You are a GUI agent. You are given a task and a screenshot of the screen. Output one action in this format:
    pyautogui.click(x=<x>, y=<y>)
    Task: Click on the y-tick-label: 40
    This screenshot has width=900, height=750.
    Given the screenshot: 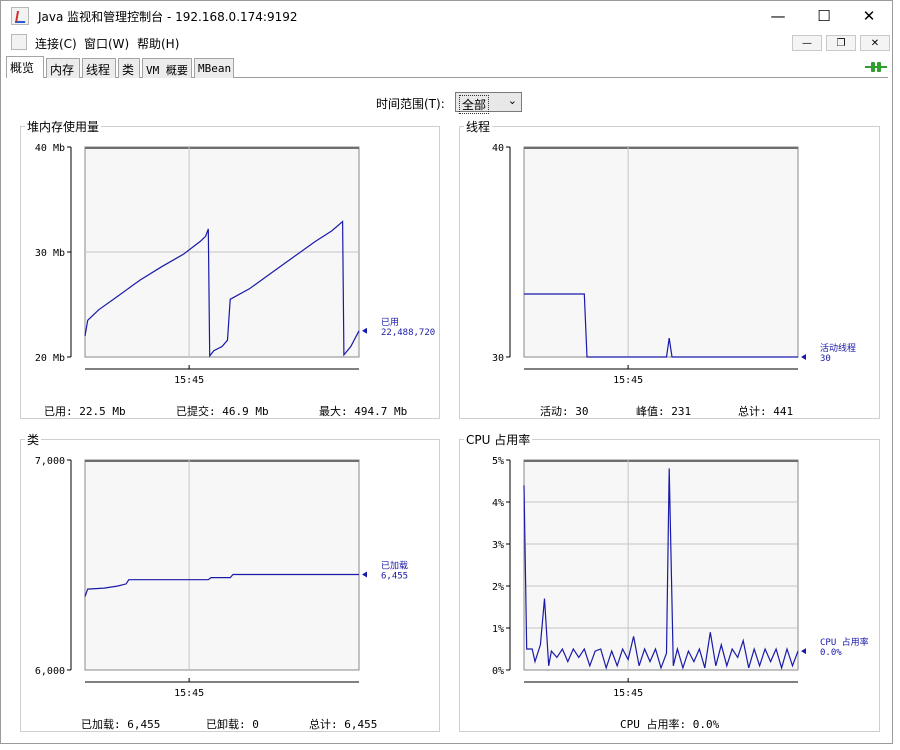 What is the action you would take?
    pyautogui.click(x=498, y=148)
    